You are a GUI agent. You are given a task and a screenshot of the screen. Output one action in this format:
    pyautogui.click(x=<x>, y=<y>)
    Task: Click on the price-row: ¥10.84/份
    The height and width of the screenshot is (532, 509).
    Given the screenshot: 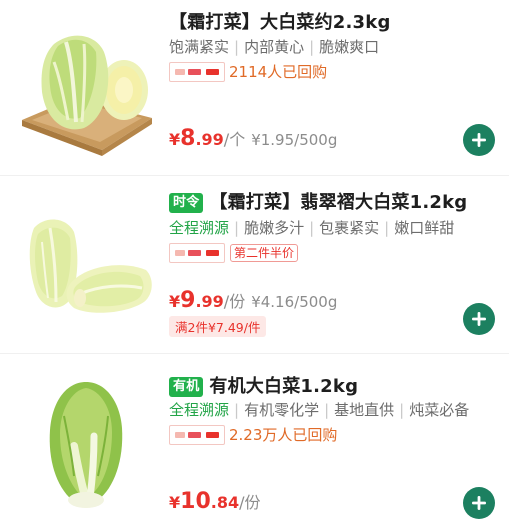 What is the action you would take?
    pyautogui.click(x=215, y=501)
    